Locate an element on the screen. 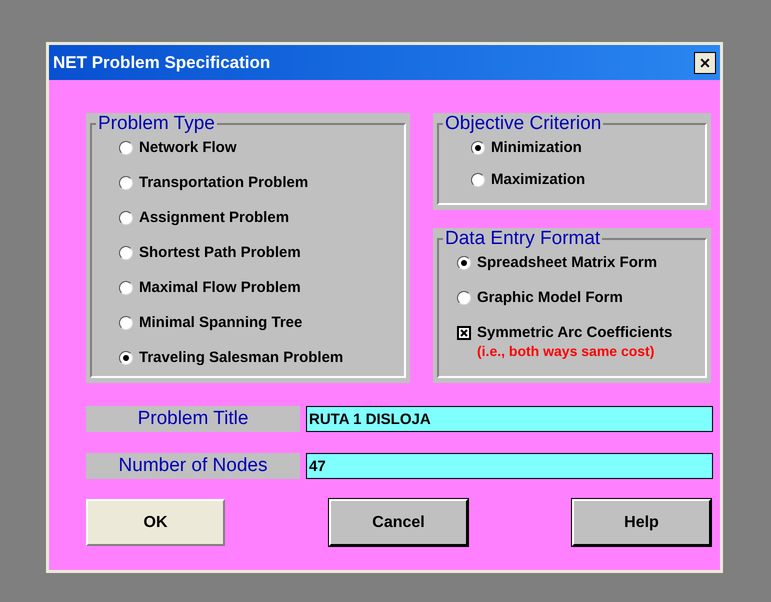 The width and height of the screenshot is (771, 602). group-title: Problem Type is located at coordinates (156, 124).